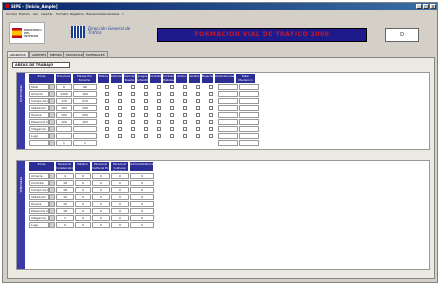  What do you see at coordinates (96, 14) in the screenshot?
I see `menu-herramientas: Herramientas` at bounding box center [96, 14].